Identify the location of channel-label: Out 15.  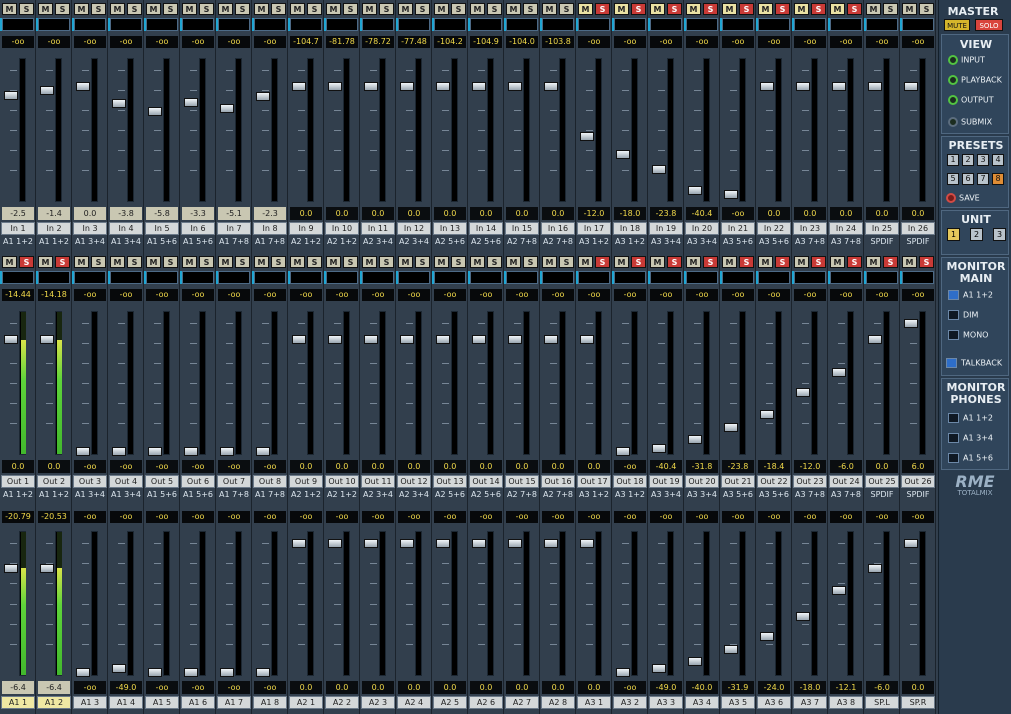
(522, 481).